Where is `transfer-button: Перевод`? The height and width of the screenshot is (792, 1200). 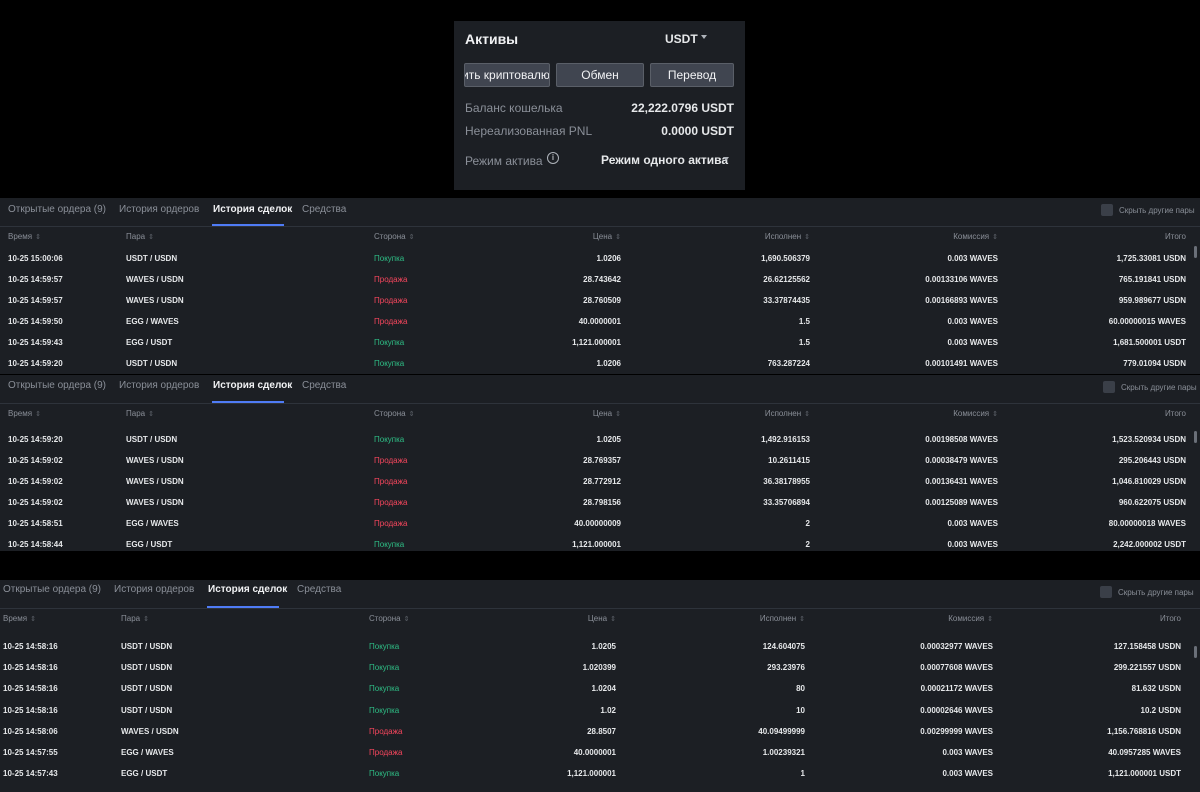 transfer-button: Перевод is located at coordinates (692, 75).